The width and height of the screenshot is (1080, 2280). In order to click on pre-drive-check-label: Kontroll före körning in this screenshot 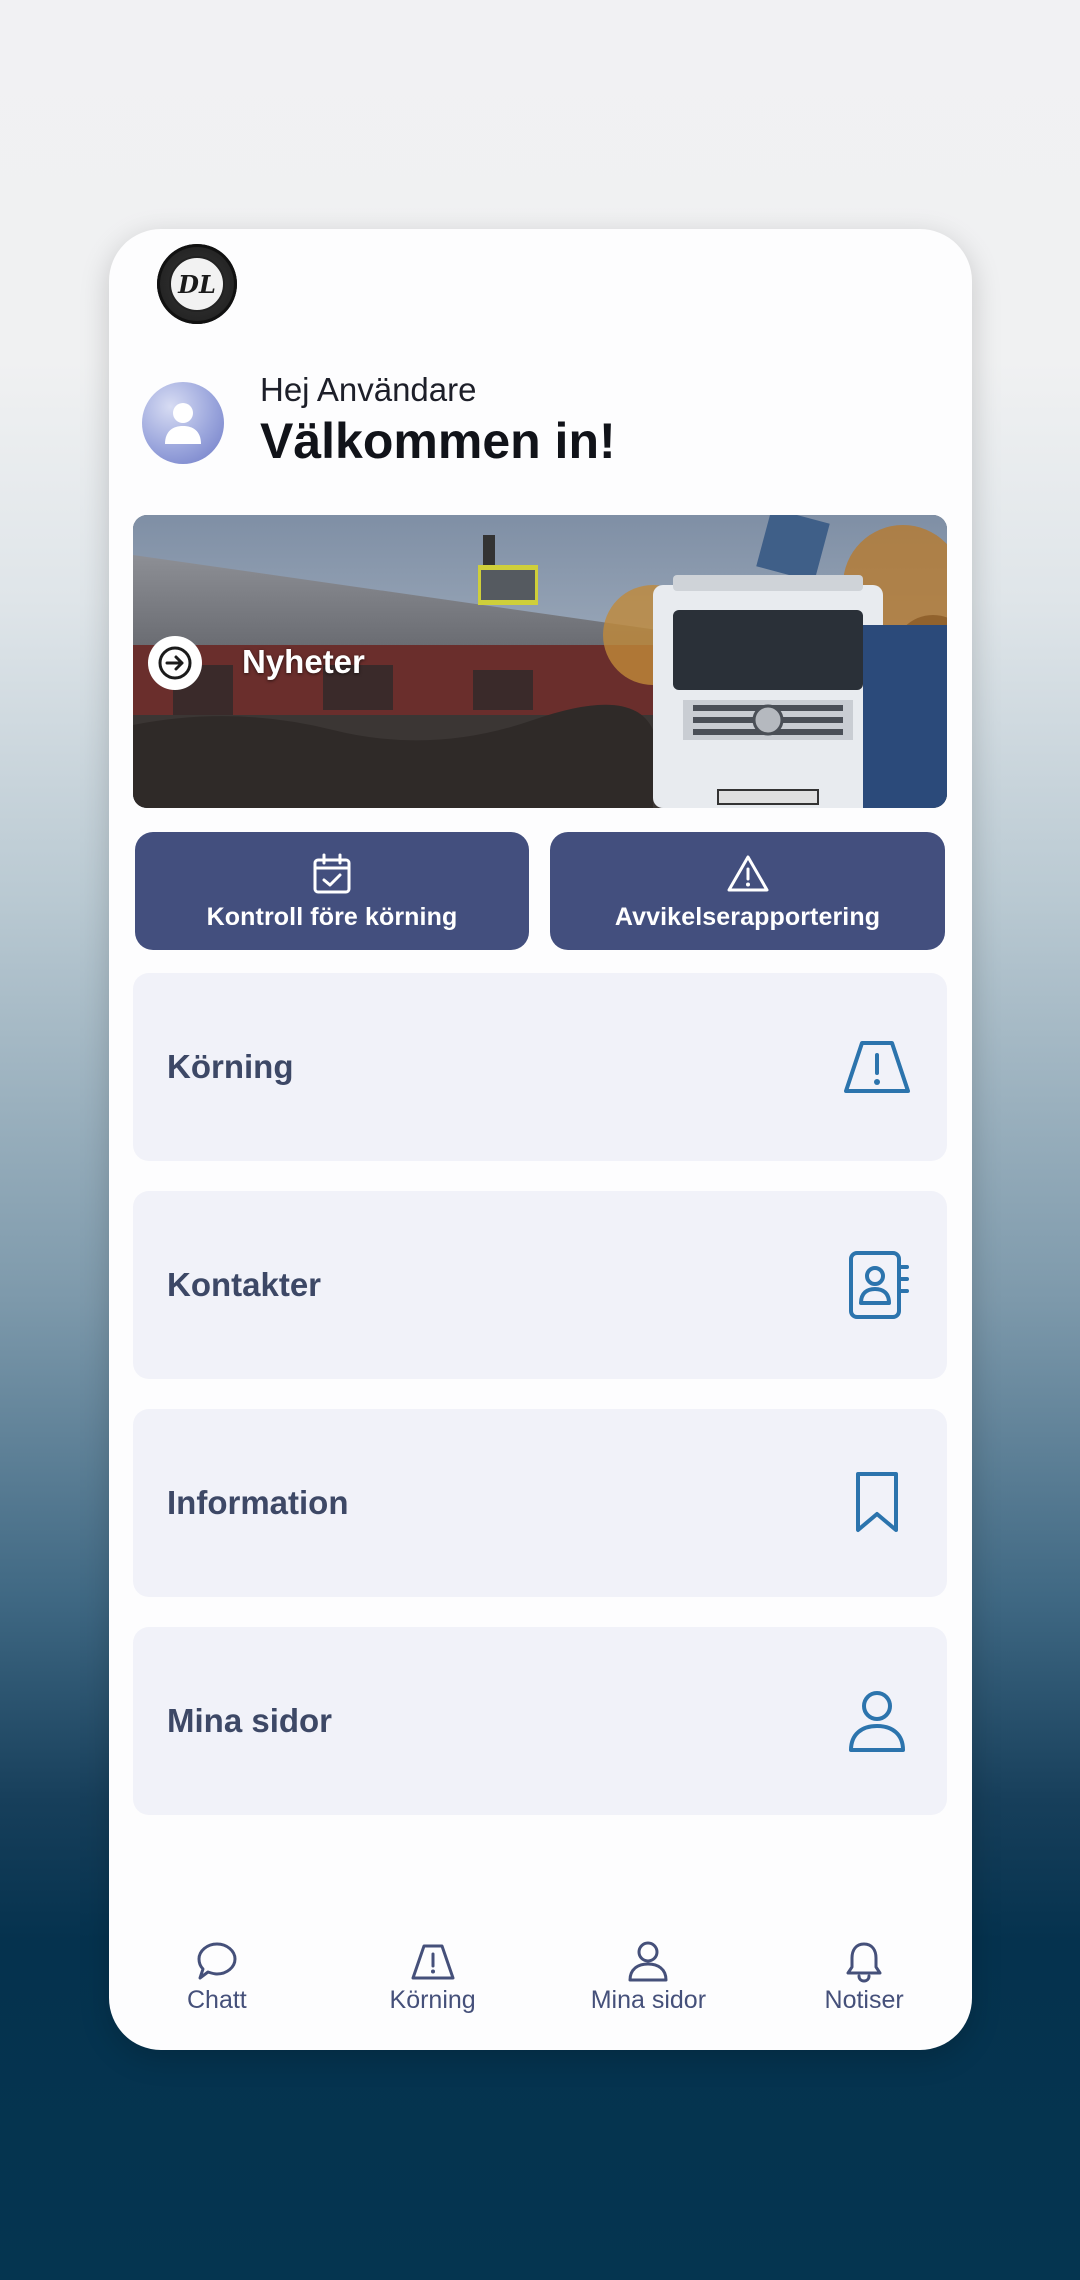, I will do `click(332, 916)`.